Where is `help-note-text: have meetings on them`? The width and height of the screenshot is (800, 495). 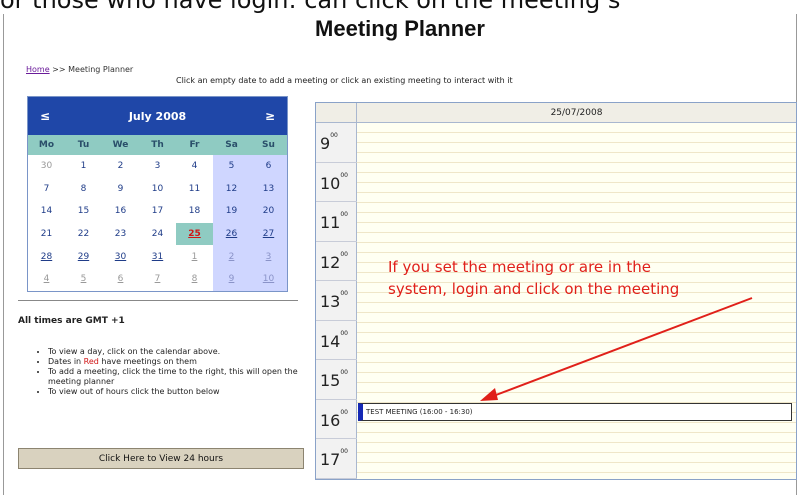 help-note-text: have meetings on them is located at coordinates (147, 361).